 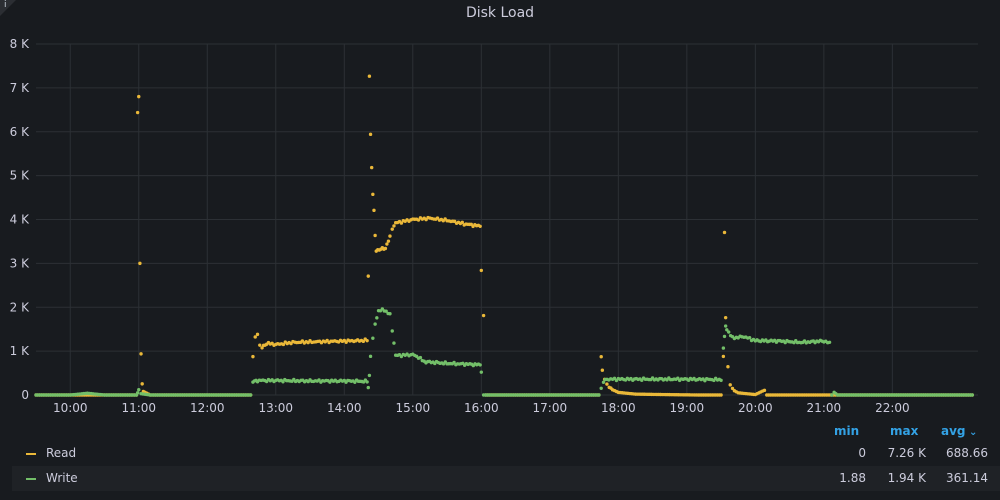 What do you see at coordinates (500, 433) in the screenshot?
I see `legend-header: min max avg ⌄` at bounding box center [500, 433].